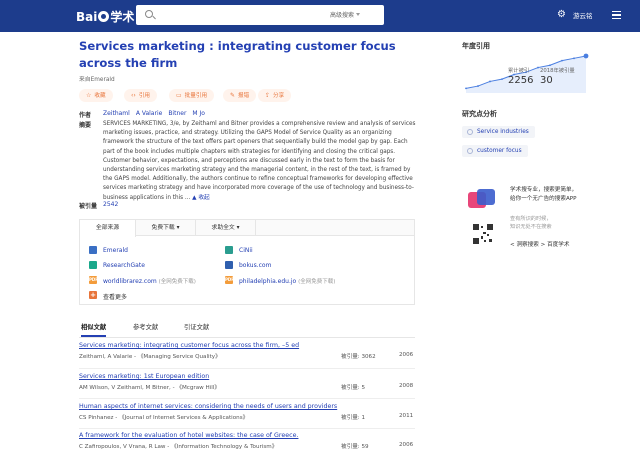  What do you see at coordinates (358, 357) in the screenshot?
I see `related-cited: 被引量: 3062` at bounding box center [358, 357].